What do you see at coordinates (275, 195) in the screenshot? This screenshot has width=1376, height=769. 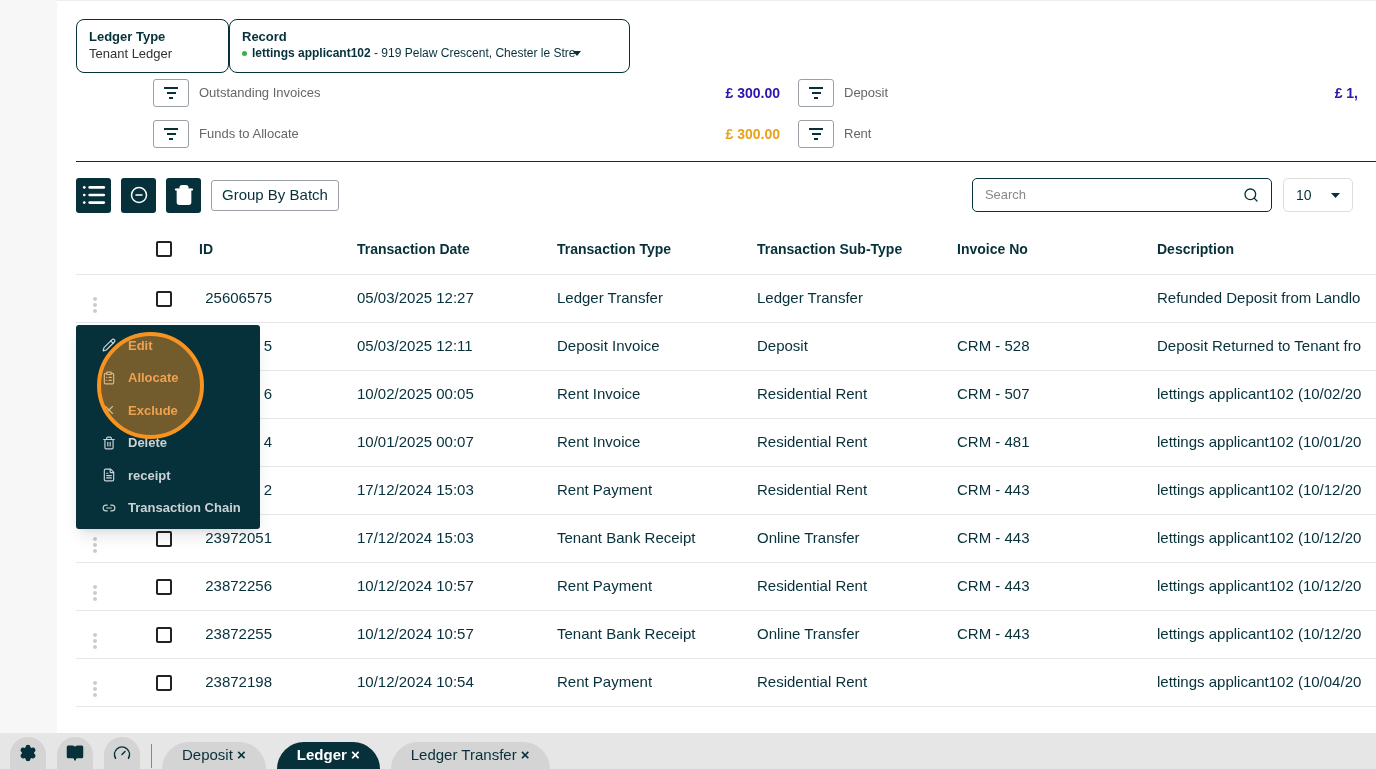 I see `group-by-batch-button: Group By Batch` at bounding box center [275, 195].